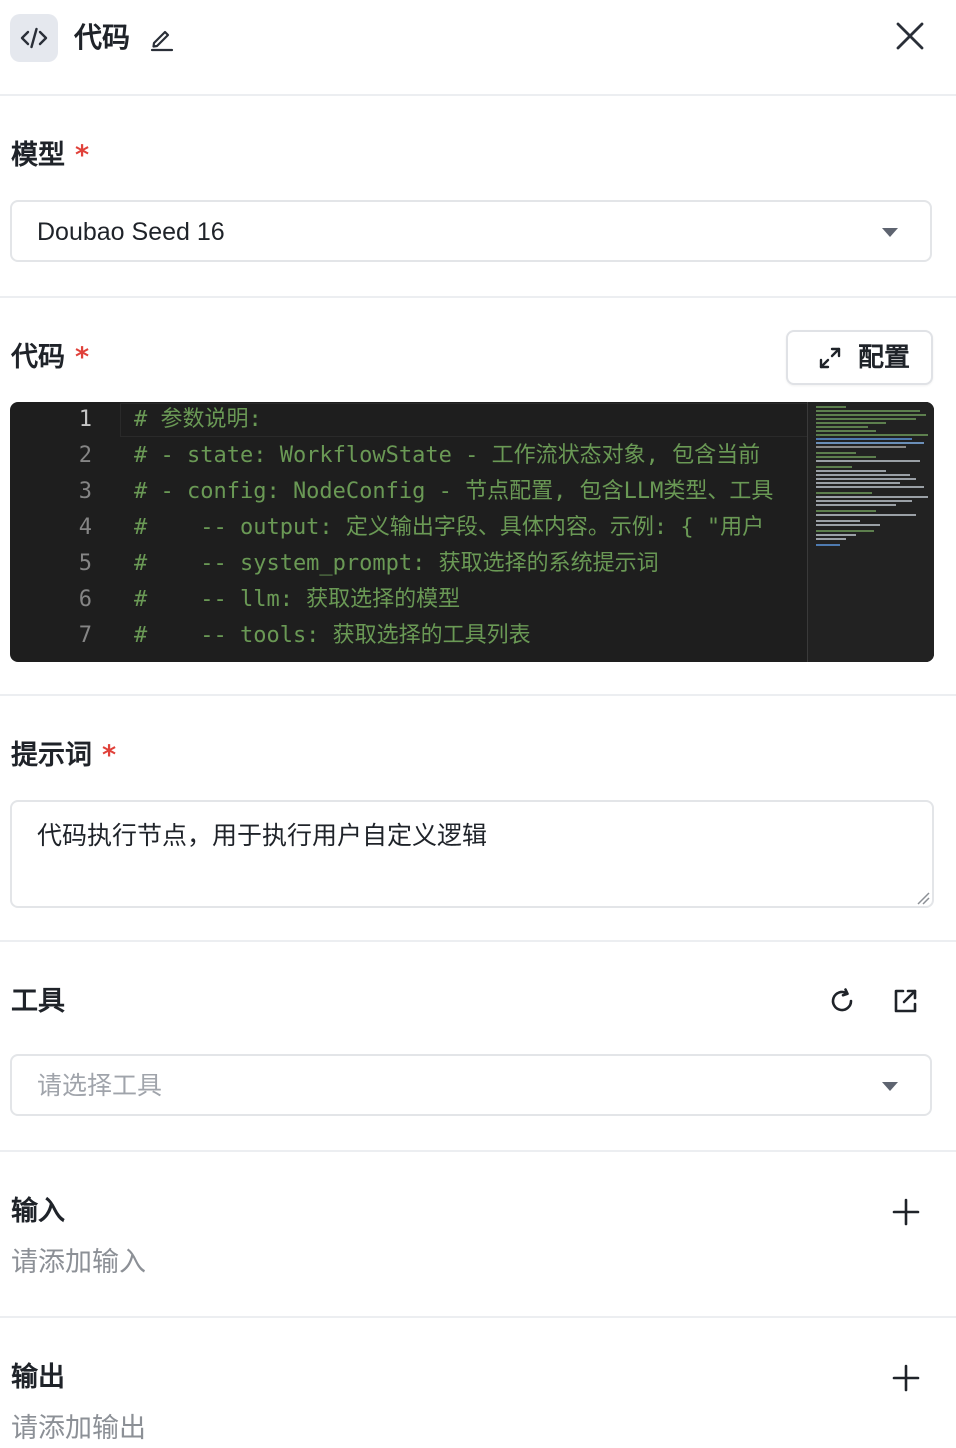 The height and width of the screenshot is (1448, 956). Describe the element at coordinates (906, 1212) in the screenshot. I see `add-input-icon` at that location.